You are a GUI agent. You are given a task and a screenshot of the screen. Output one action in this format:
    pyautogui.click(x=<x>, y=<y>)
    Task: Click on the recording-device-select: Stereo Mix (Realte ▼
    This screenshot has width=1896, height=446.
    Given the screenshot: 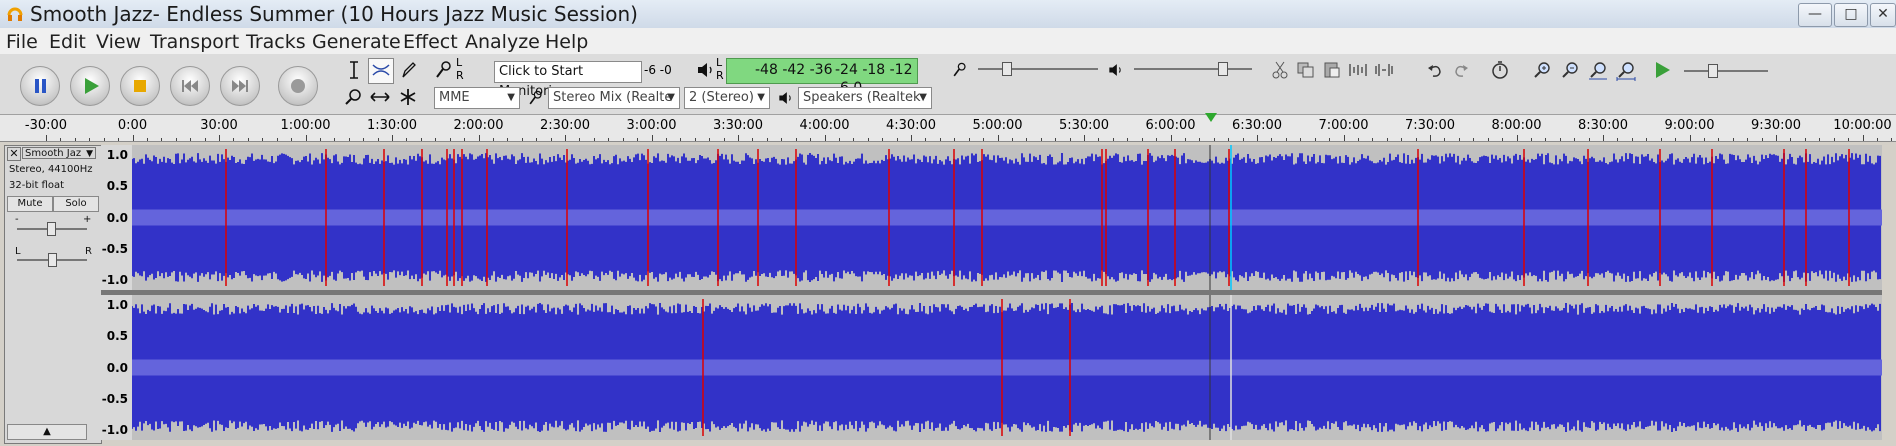 What is the action you would take?
    pyautogui.click(x=614, y=98)
    